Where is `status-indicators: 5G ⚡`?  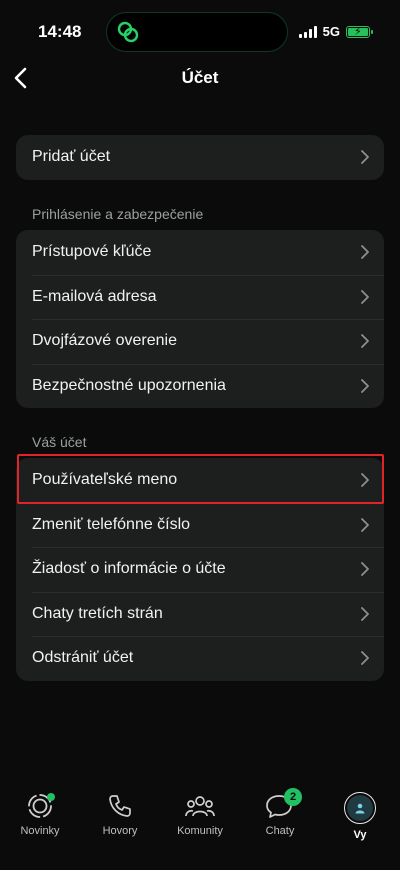
status-indicators: 5G ⚡ is located at coordinates (335, 31).